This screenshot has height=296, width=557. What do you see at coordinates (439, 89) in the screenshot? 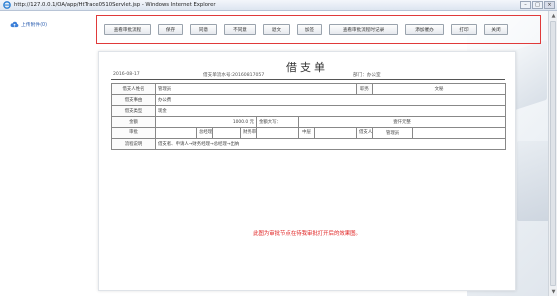
I see `position-value: 文秘` at bounding box center [439, 89].